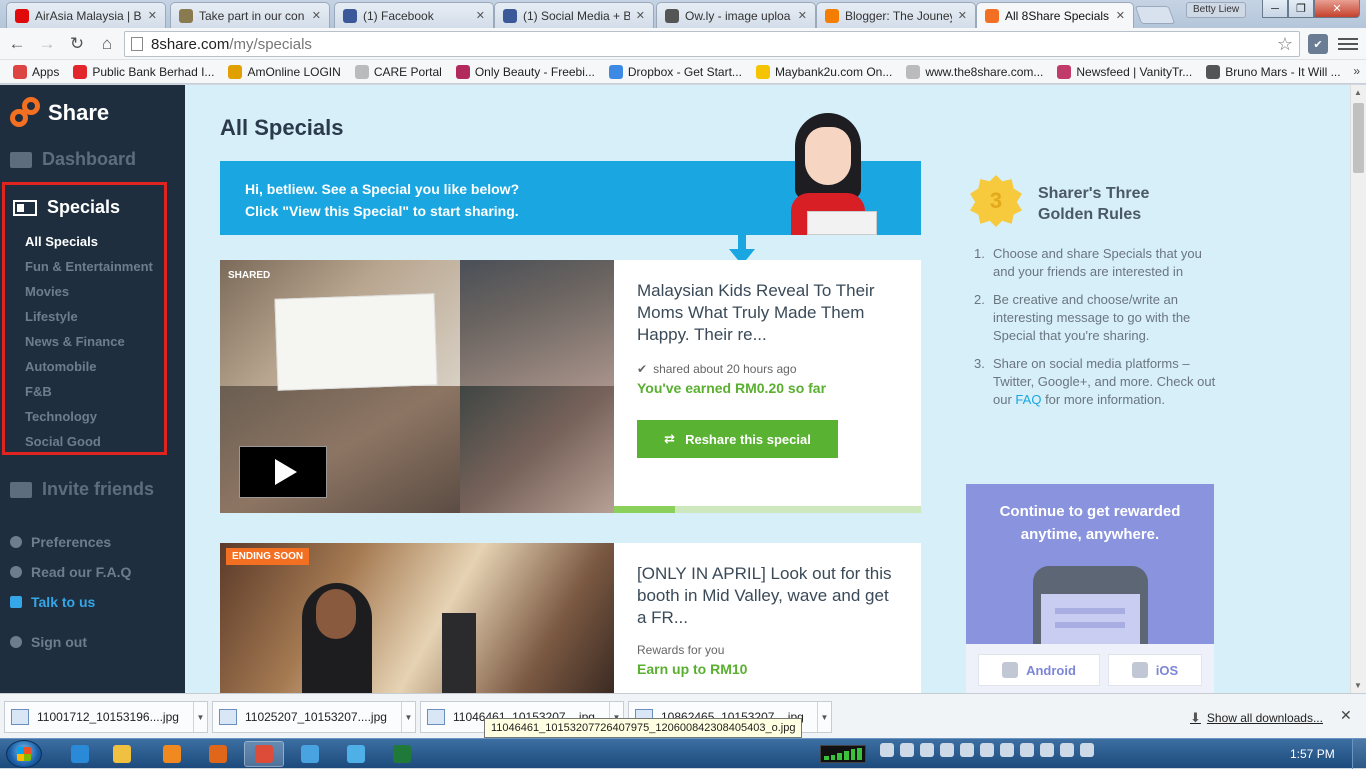  I want to click on clock: 1:57 PM, so click(1312, 754).